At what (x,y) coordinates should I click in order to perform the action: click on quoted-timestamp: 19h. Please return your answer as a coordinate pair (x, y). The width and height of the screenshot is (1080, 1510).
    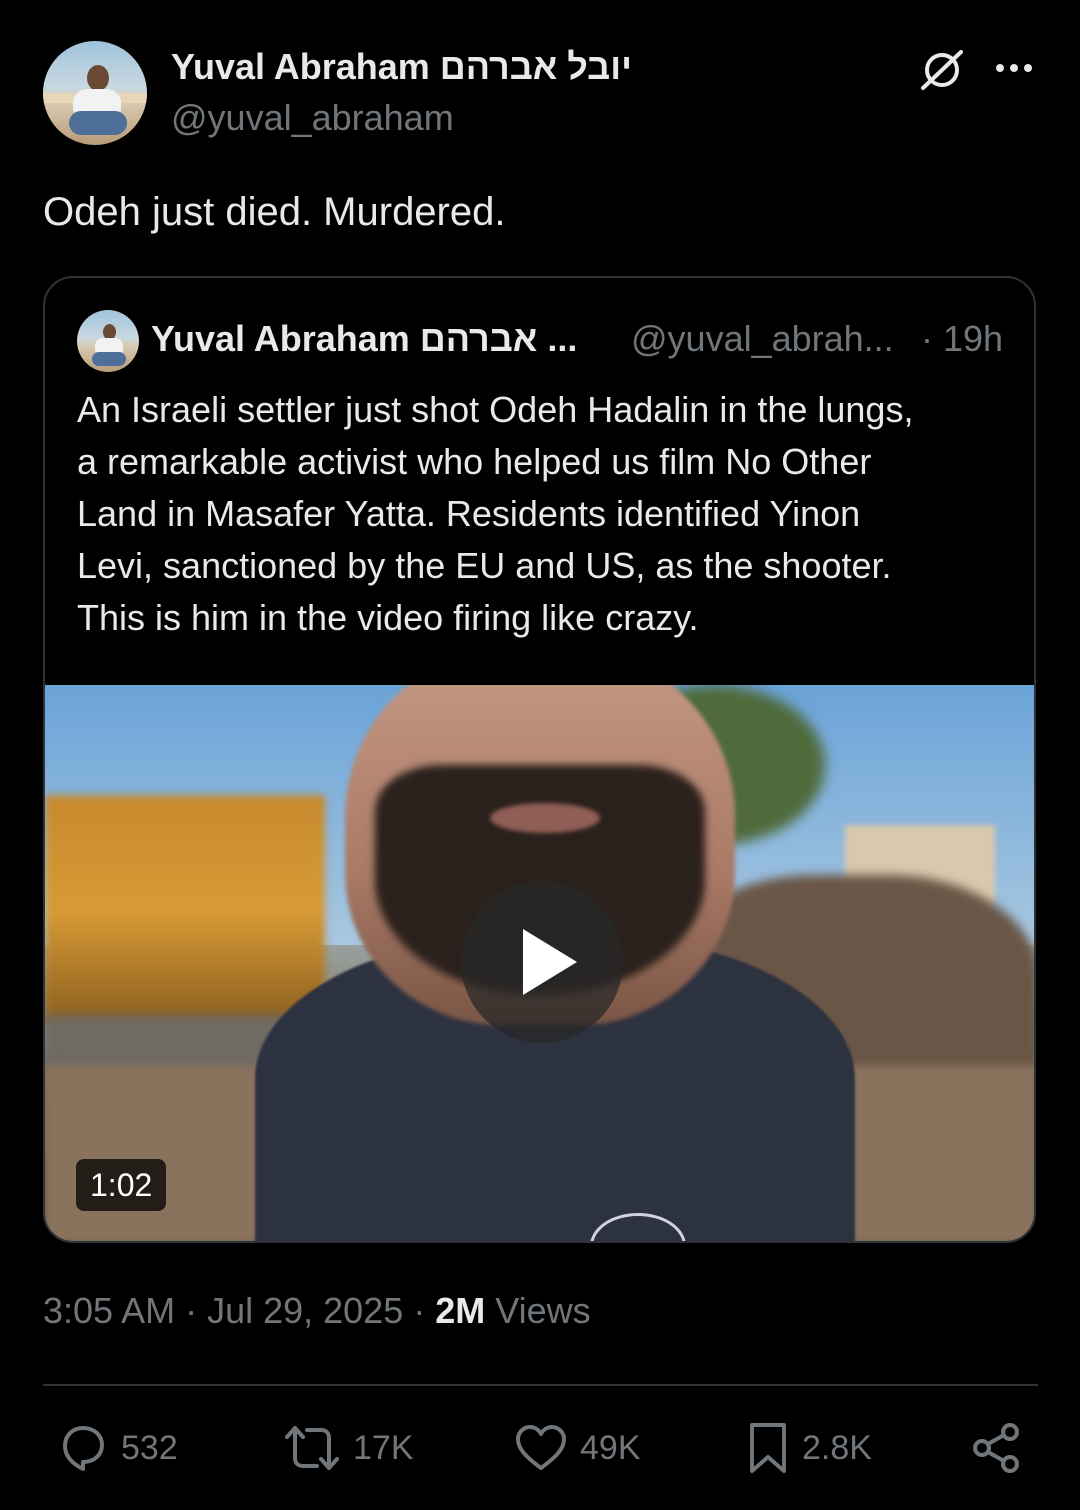
    Looking at the image, I should click on (973, 339).